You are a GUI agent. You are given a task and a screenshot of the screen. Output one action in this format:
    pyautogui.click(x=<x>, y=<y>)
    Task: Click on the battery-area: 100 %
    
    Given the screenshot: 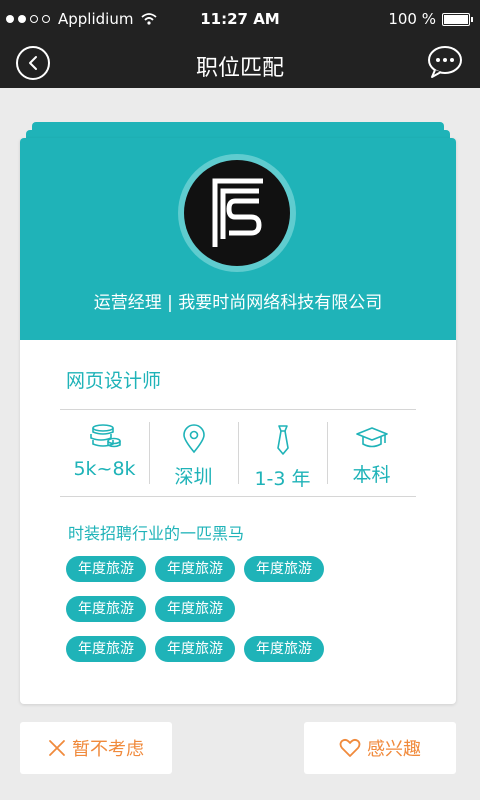 What is the action you would take?
    pyautogui.click(x=430, y=19)
    